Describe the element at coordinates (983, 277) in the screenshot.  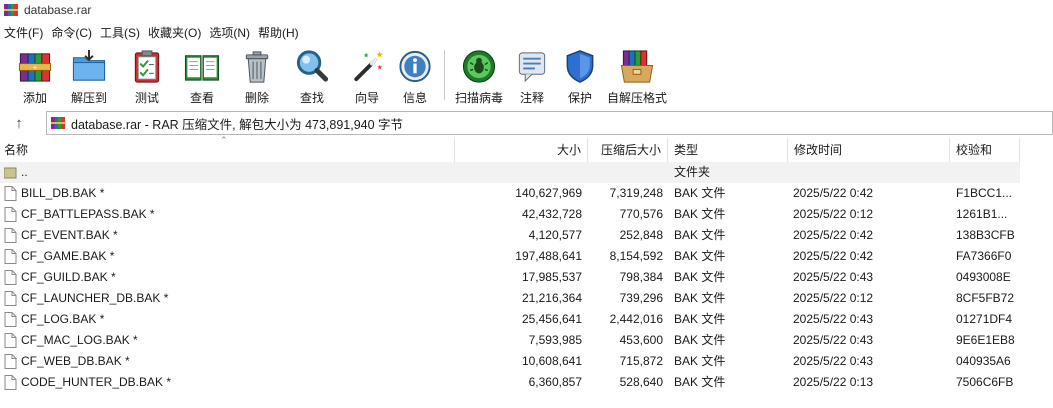
I see `file-crc: 0493008E` at that location.